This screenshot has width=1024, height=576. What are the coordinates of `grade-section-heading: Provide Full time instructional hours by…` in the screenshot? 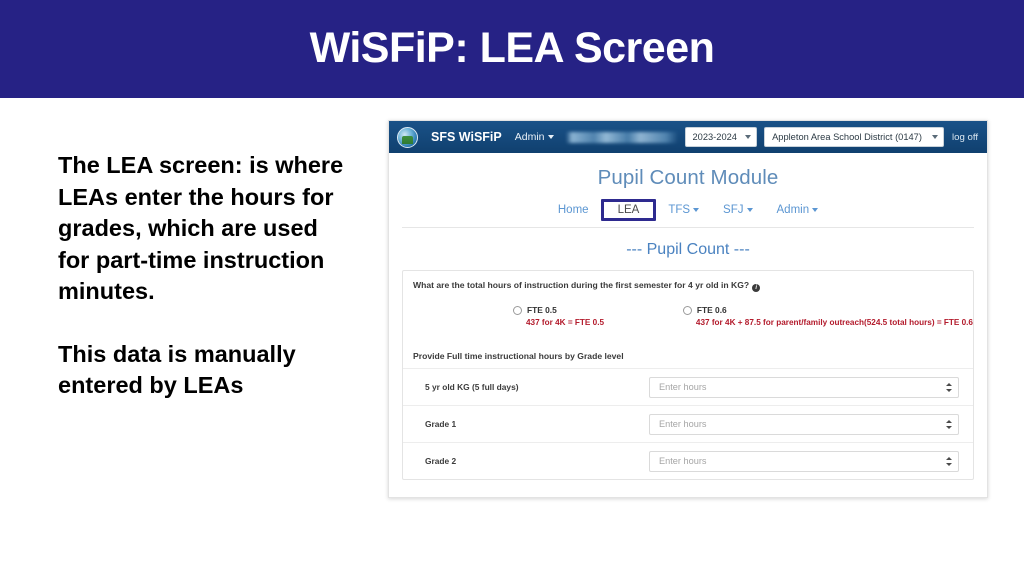 It's located at (518, 356).